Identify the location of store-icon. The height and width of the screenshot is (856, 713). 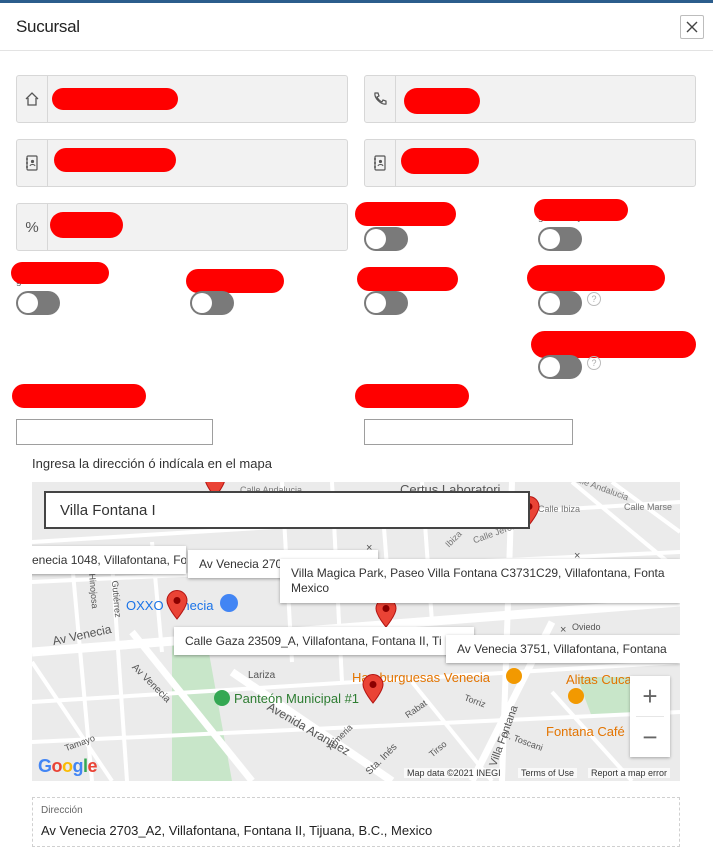
(229, 603).